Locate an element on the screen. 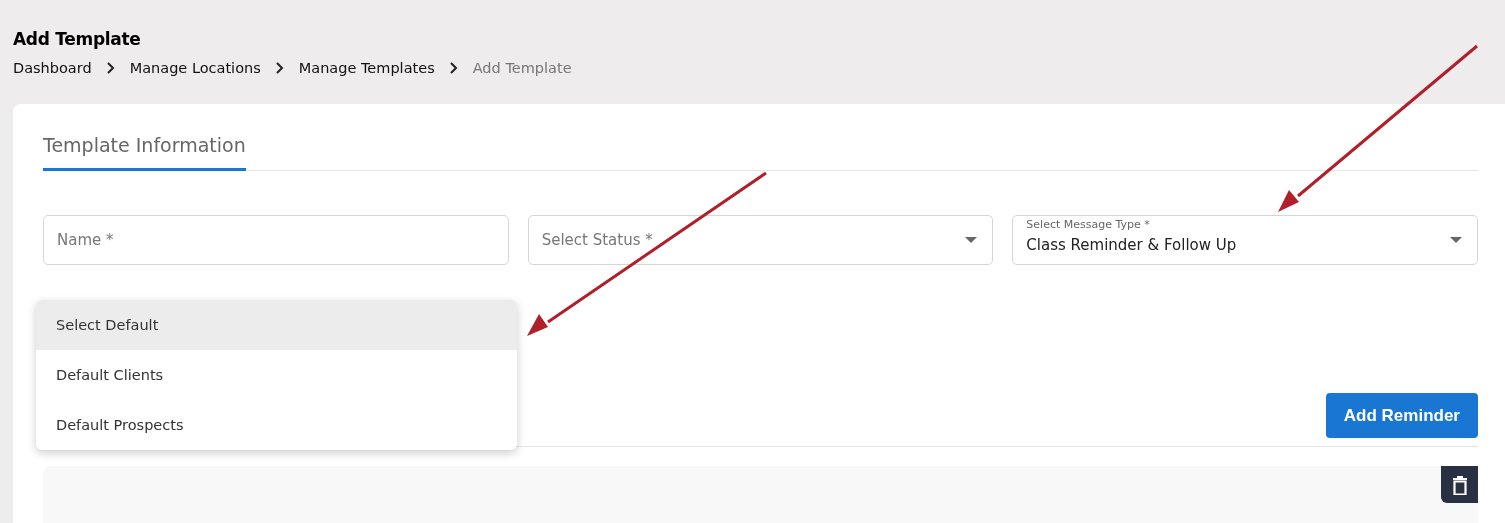 This screenshot has width=1505, height=523. field-placeholder: Select Status * is located at coordinates (597, 240).